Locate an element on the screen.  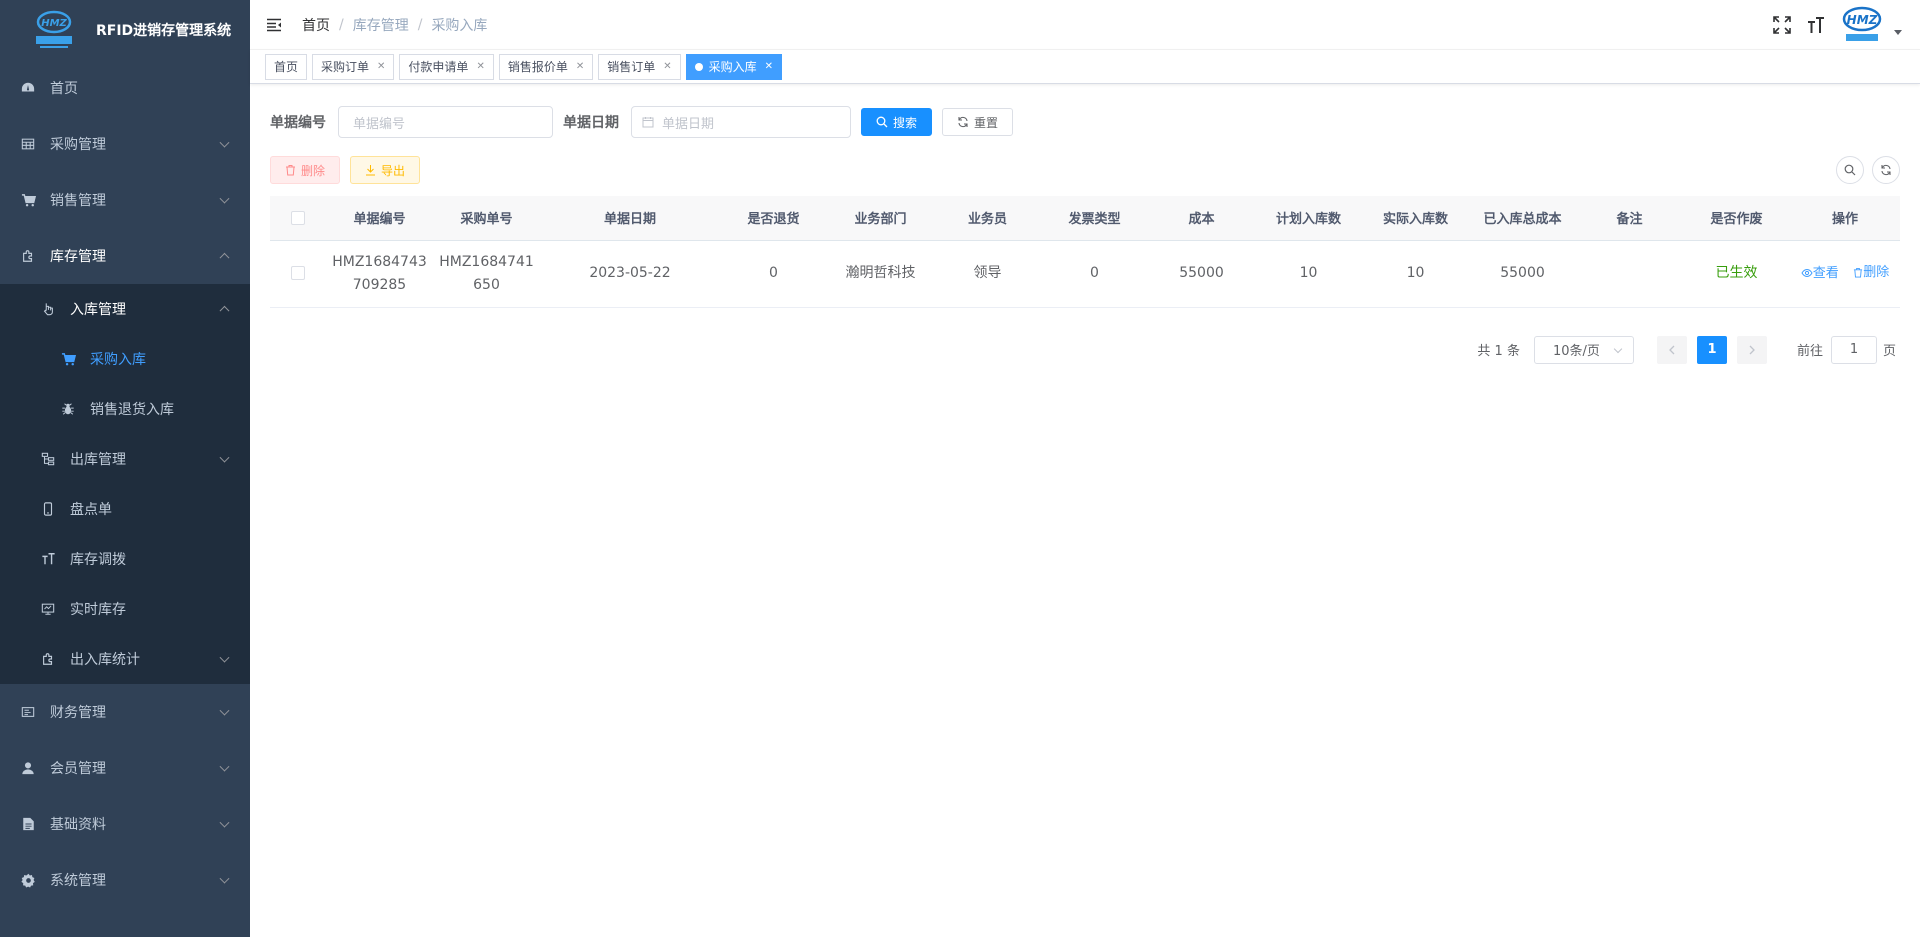
search-form: 单据编号 单据编号 单据日期 单据日期 搜索 重置 is located at coordinates (1085, 122).